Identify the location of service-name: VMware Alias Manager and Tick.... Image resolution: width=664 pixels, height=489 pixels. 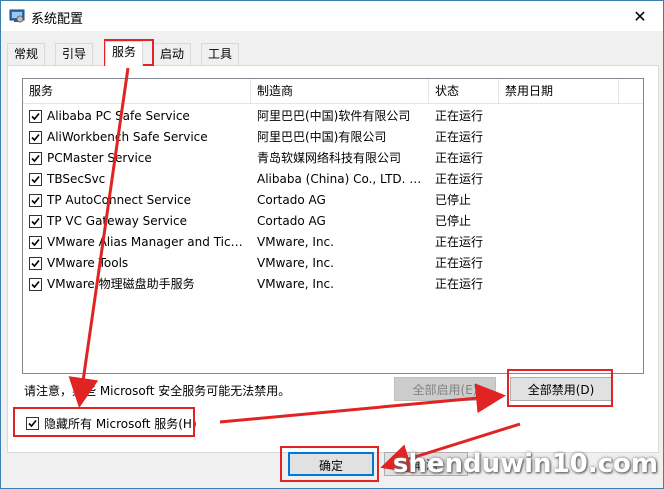
(147, 242).